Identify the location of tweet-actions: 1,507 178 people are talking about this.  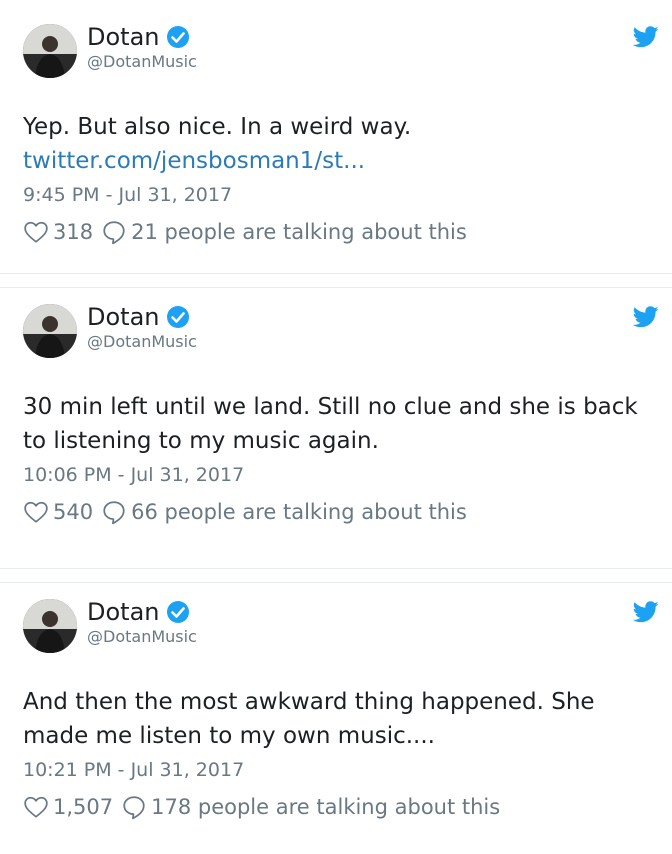
(261, 807).